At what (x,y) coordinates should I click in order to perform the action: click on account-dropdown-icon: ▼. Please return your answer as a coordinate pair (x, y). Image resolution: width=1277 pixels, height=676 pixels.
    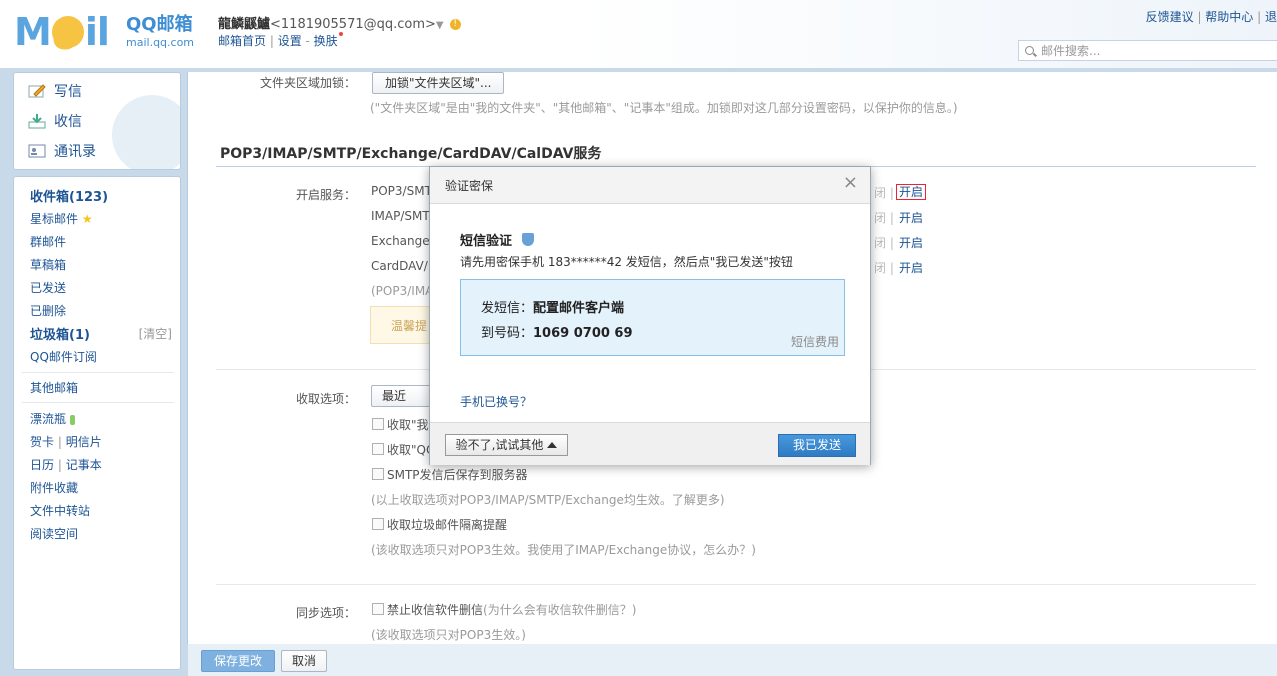
    Looking at the image, I should click on (440, 25).